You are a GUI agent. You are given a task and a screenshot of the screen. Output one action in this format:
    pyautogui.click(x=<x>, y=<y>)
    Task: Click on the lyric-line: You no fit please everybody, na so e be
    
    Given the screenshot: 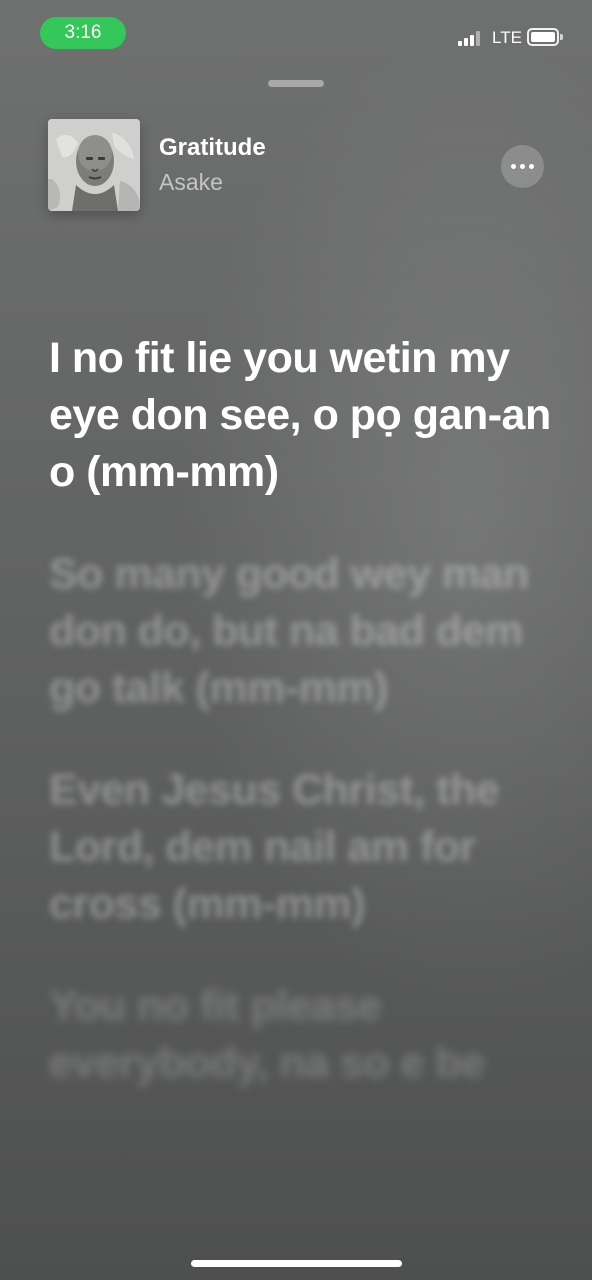 What is the action you would take?
    pyautogui.click(x=304, y=1035)
    